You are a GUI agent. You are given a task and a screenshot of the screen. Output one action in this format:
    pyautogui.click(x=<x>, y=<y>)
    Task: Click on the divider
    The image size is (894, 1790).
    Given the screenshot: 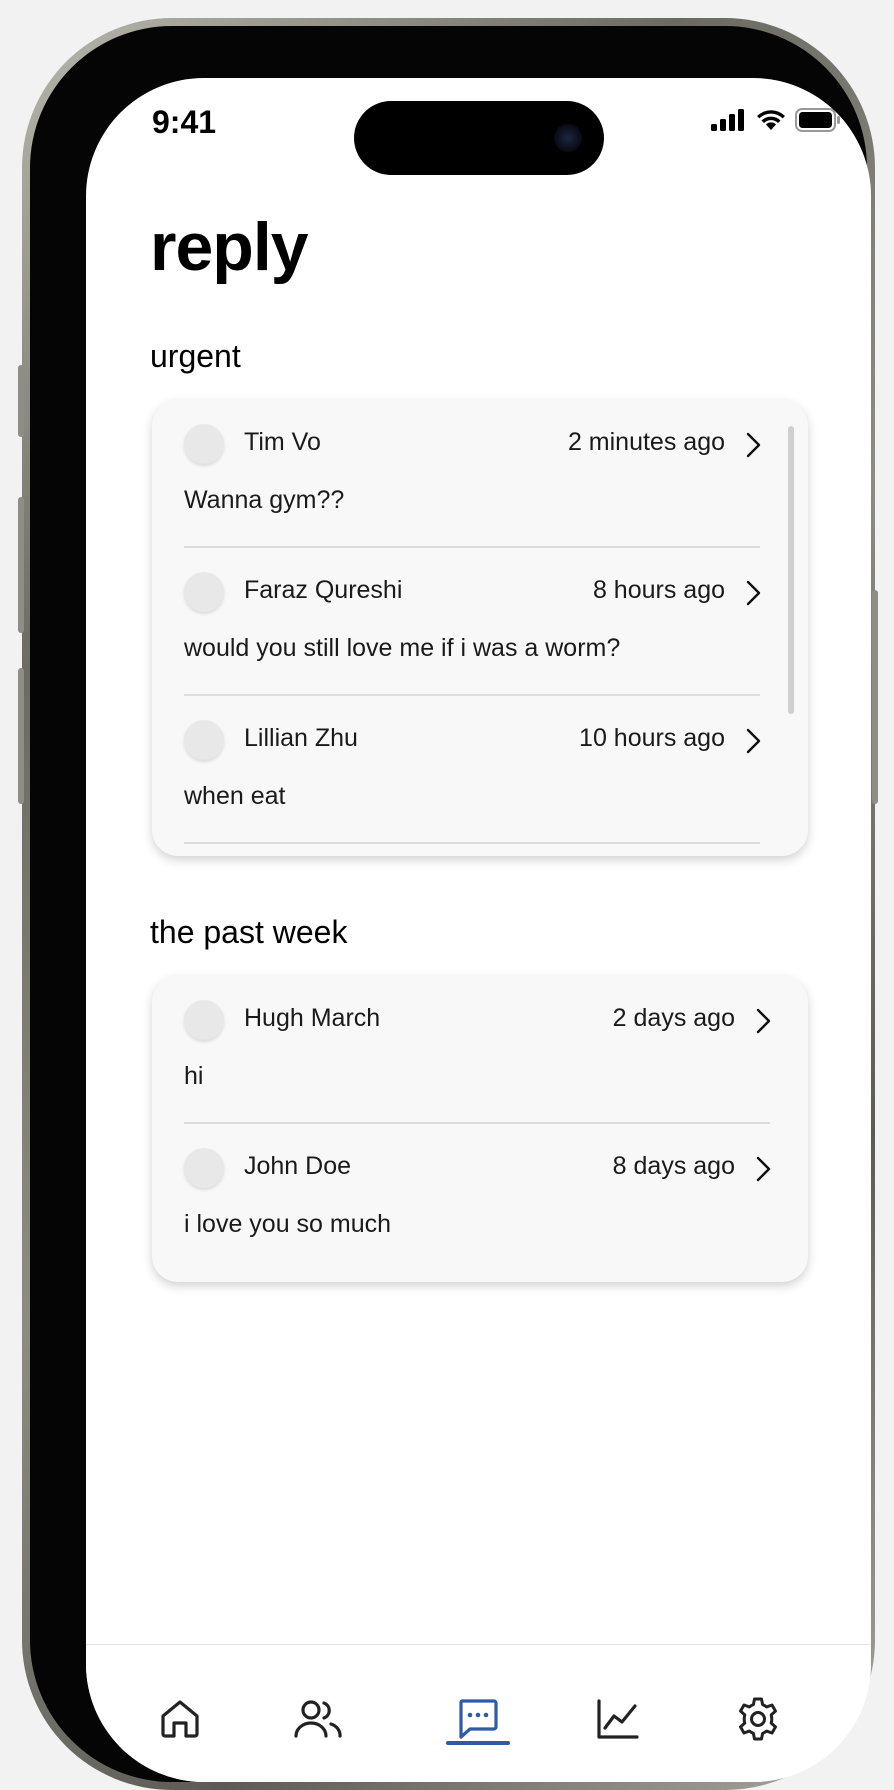 What is the action you would take?
    pyautogui.click(x=472, y=843)
    